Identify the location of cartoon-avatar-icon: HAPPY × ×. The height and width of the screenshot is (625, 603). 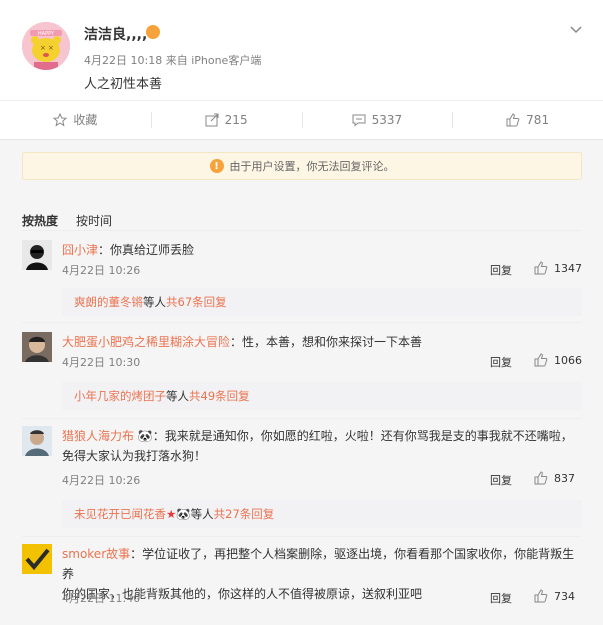
(46, 46).